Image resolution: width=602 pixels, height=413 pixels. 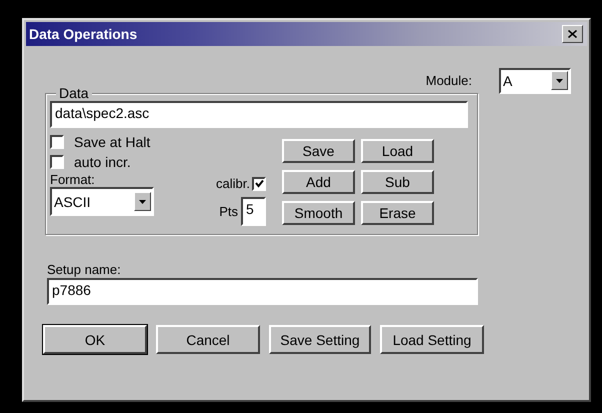 What do you see at coordinates (262, 291) in the screenshot?
I see `setup-name-field: p7886` at bounding box center [262, 291].